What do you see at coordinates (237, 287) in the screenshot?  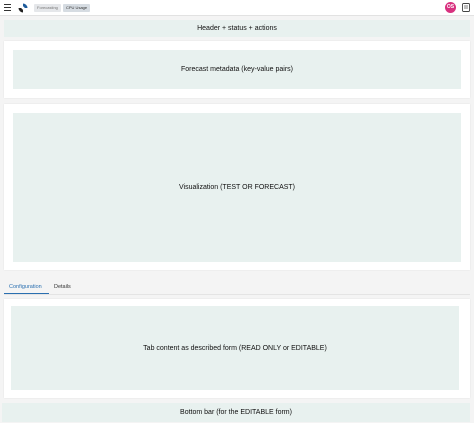 I see `tab-bar: Configuration Details` at bounding box center [237, 287].